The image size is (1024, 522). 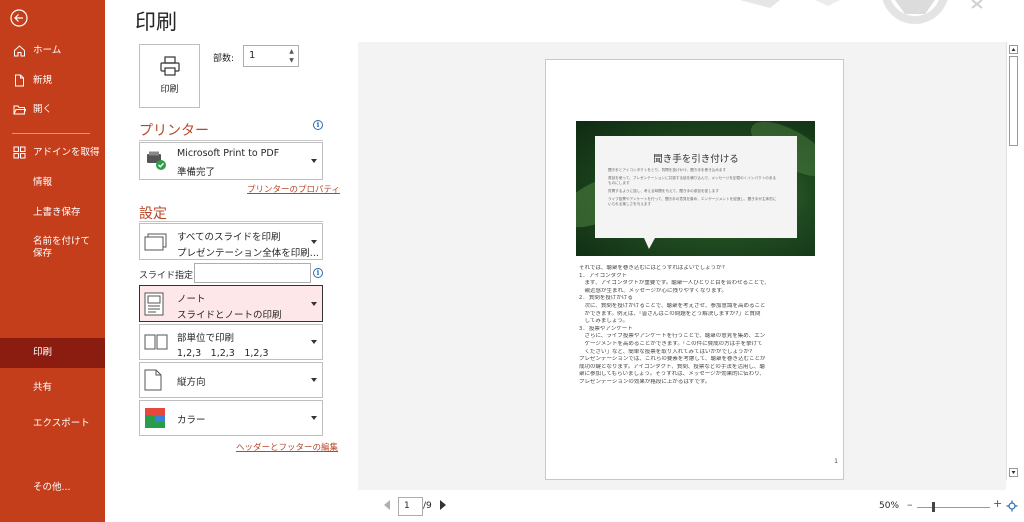 What do you see at coordinates (66, 152) in the screenshot?
I see `nav-get-addins-label: アドインを取得` at bounding box center [66, 152].